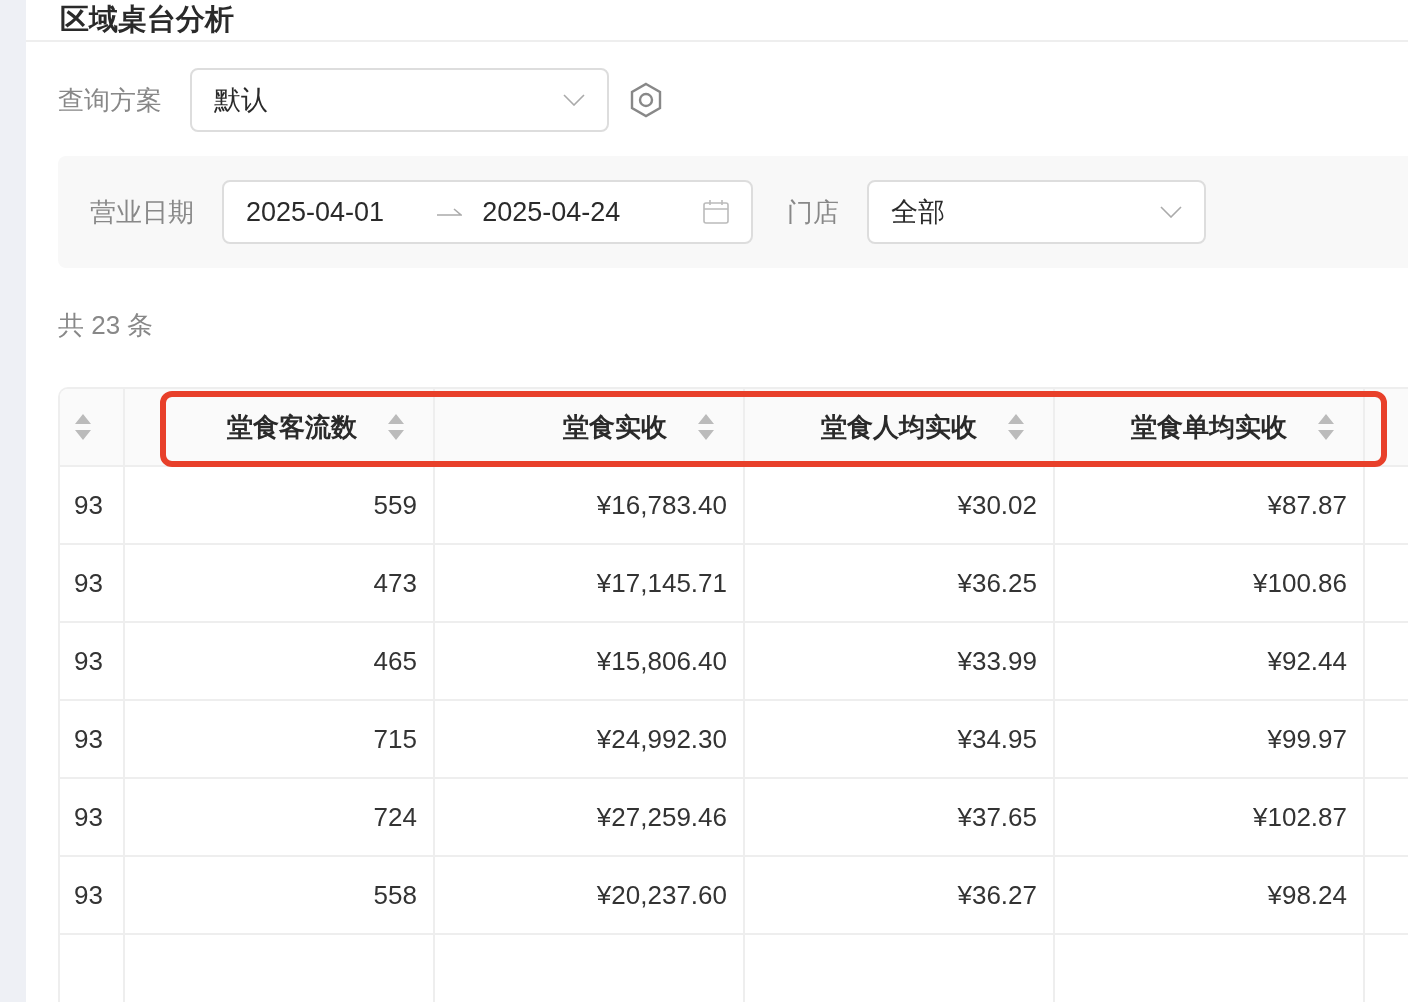 This screenshot has width=1408, height=1002. I want to click on store-select: 全部, so click(1036, 212).